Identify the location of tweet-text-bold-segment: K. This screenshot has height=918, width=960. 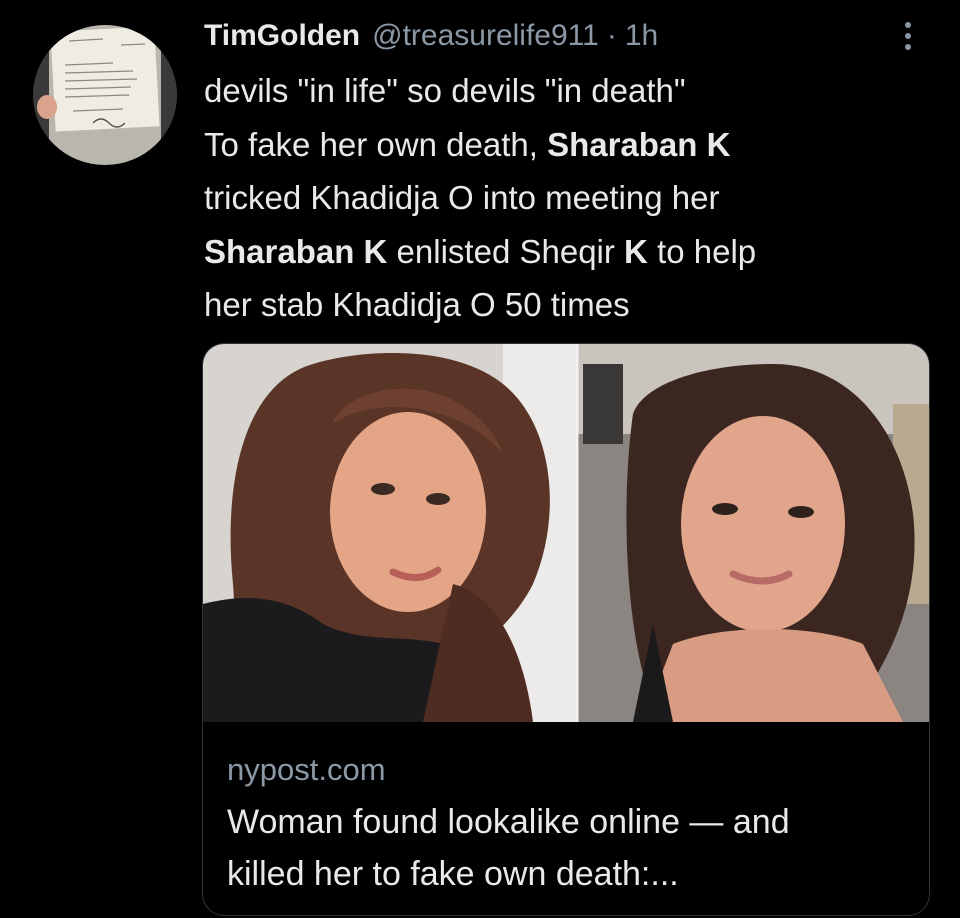
(636, 251).